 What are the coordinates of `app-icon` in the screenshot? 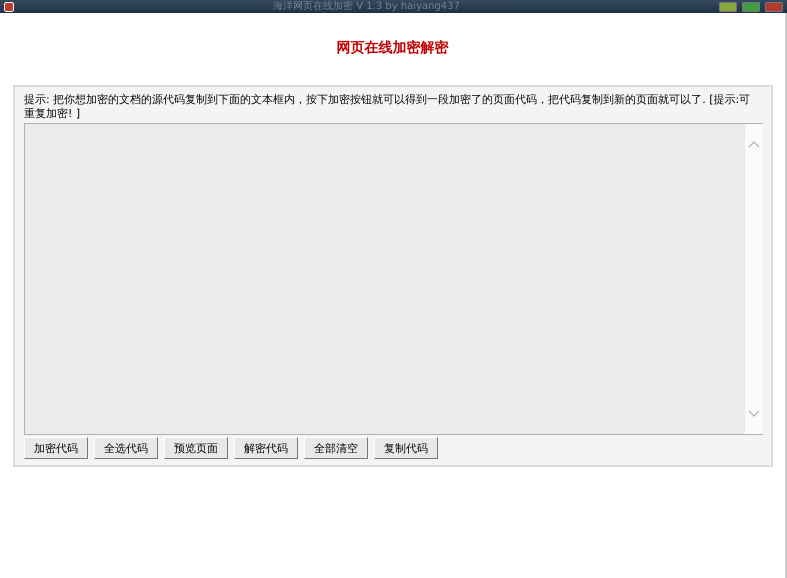 It's located at (9, 7).